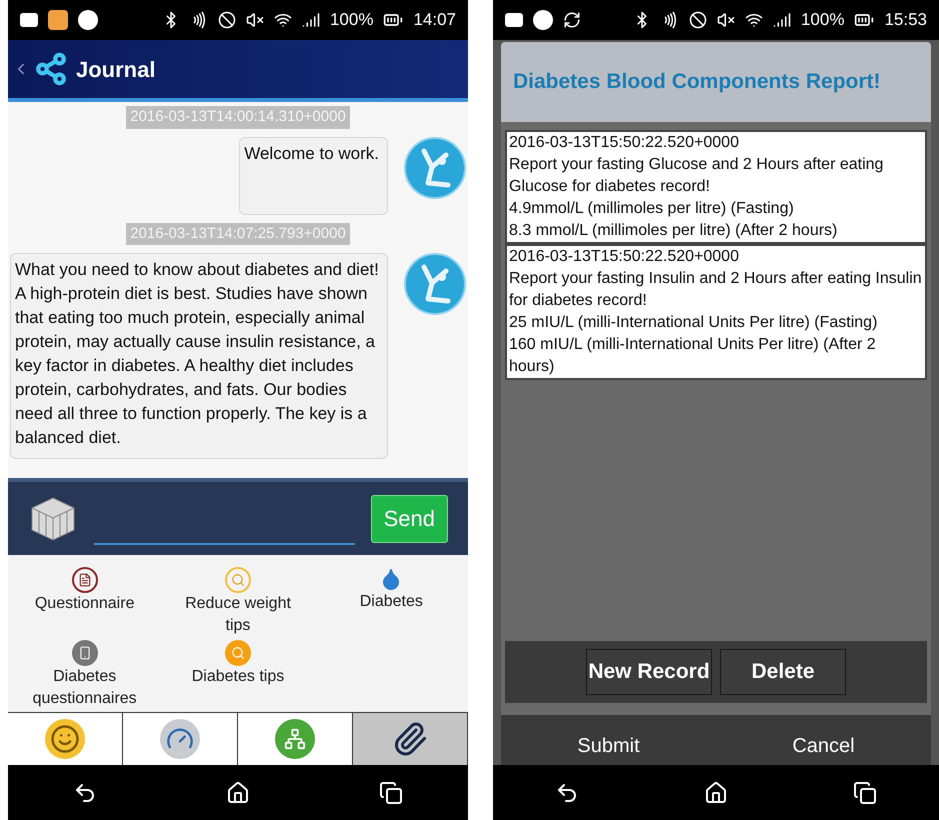 The height and width of the screenshot is (820, 939). What do you see at coordinates (85, 580) in the screenshot?
I see `document-icon` at bounding box center [85, 580].